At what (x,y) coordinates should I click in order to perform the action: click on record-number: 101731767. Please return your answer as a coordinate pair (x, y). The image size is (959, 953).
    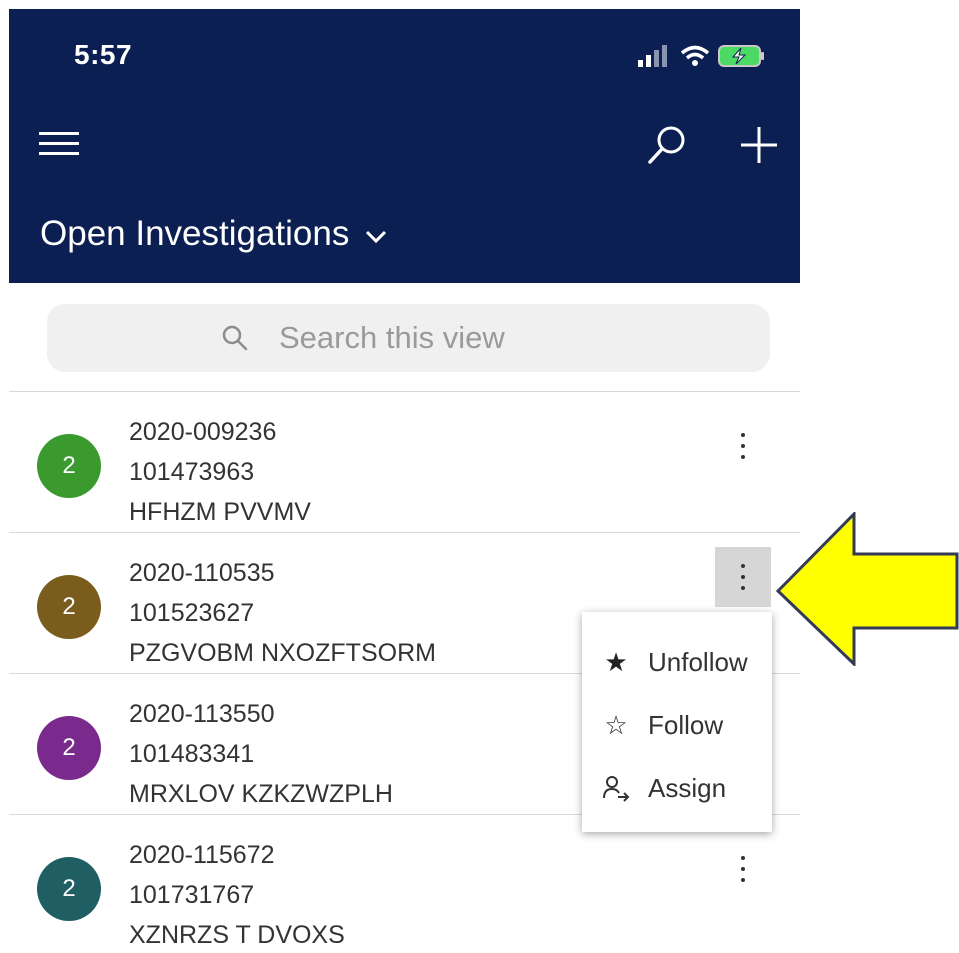
    Looking at the image, I should click on (192, 895).